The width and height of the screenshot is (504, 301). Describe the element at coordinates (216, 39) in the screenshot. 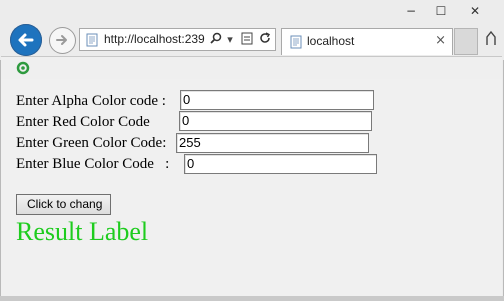

I see `search-icon` at that location.